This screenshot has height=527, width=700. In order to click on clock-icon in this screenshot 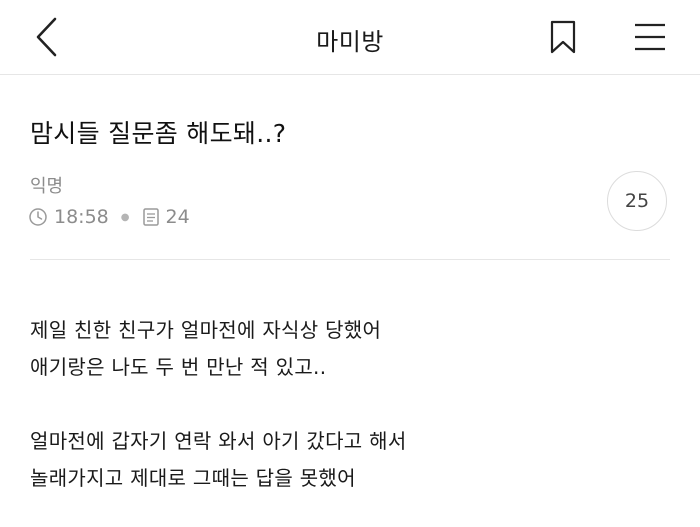, I will do `click(38, 217)`.